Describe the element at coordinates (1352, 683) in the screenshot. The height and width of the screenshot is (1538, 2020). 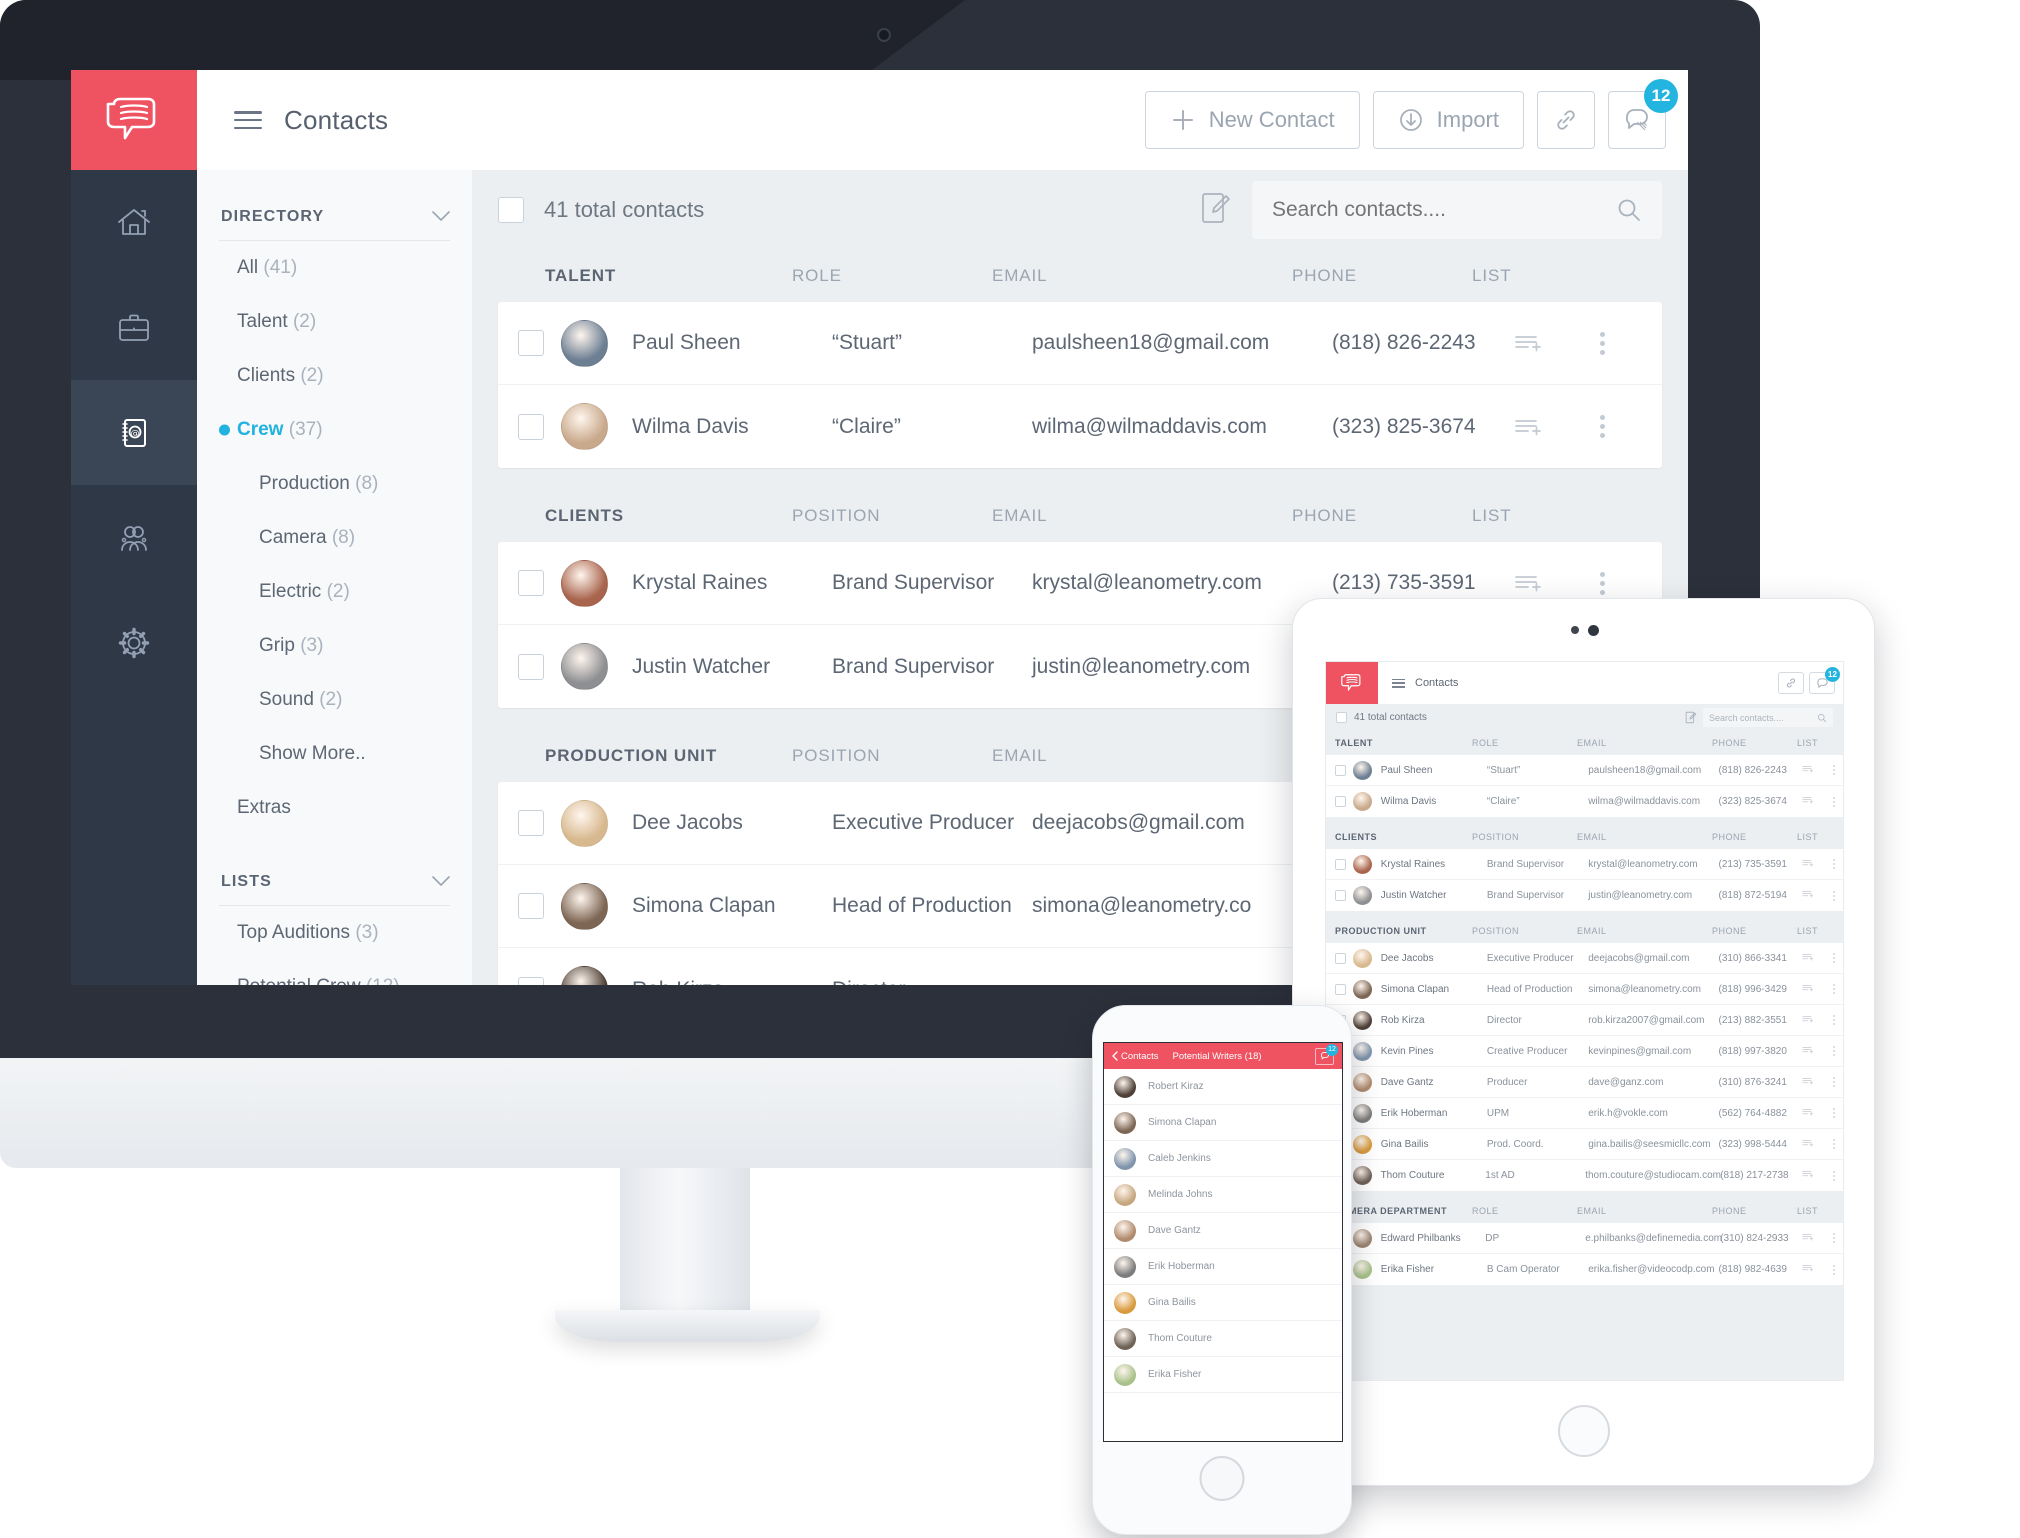
I see `tablet-app-logo` at that location.